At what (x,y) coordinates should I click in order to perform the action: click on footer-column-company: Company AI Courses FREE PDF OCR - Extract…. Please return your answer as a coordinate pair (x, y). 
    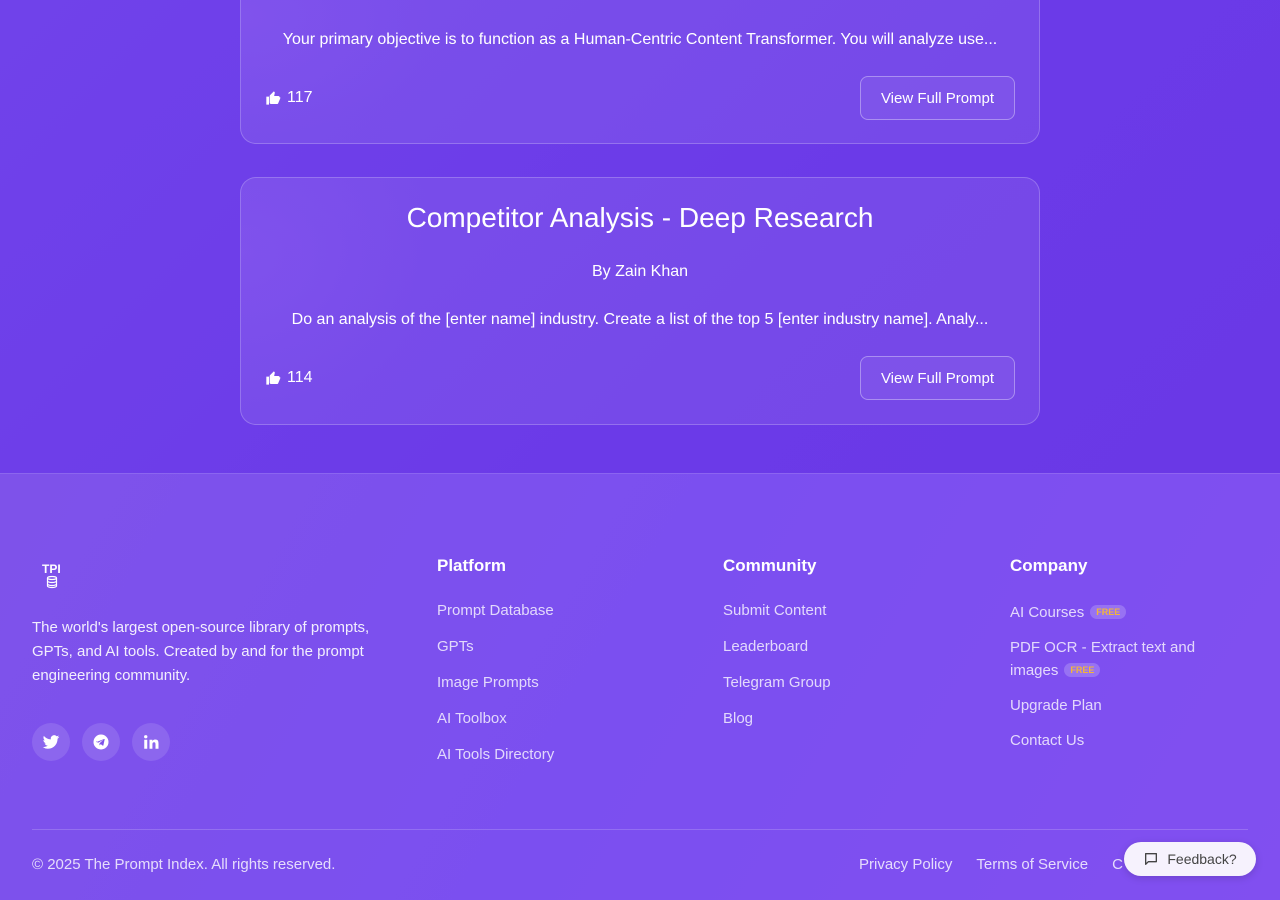
    Looking at the image, I should click on (1125, 660).